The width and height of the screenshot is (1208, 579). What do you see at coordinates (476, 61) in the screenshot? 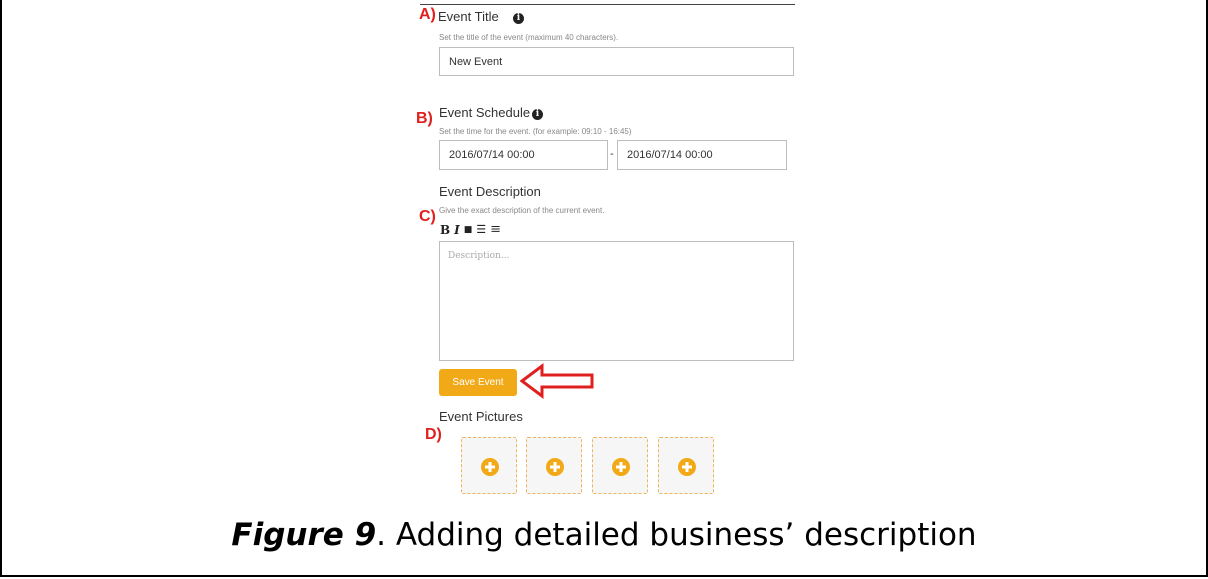
I see `event-title-value: New Event` at bounding box center [476, 61].